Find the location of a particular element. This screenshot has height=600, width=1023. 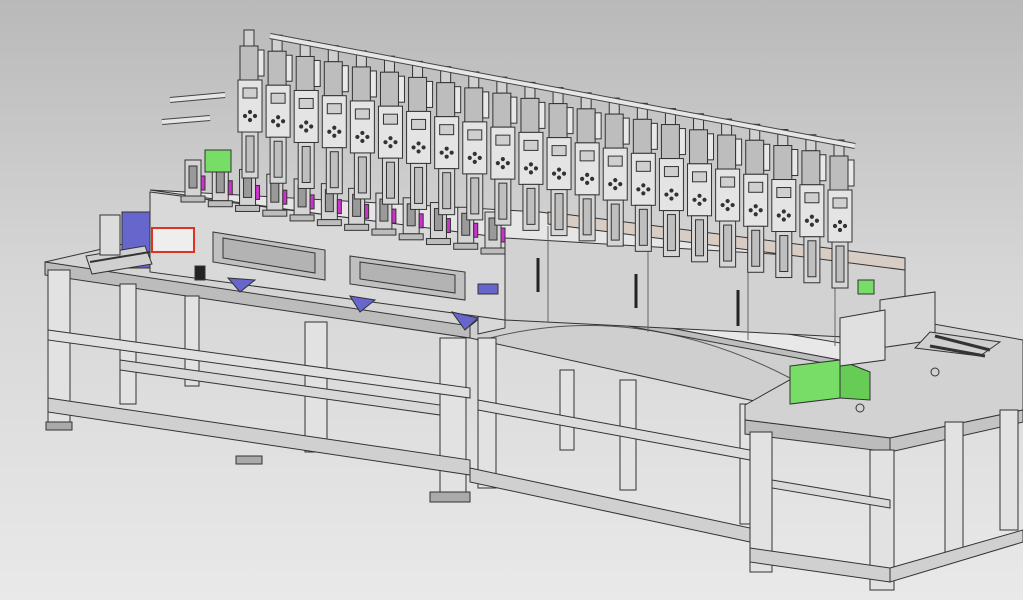

green-block-left is located at coordinates (218, 161).